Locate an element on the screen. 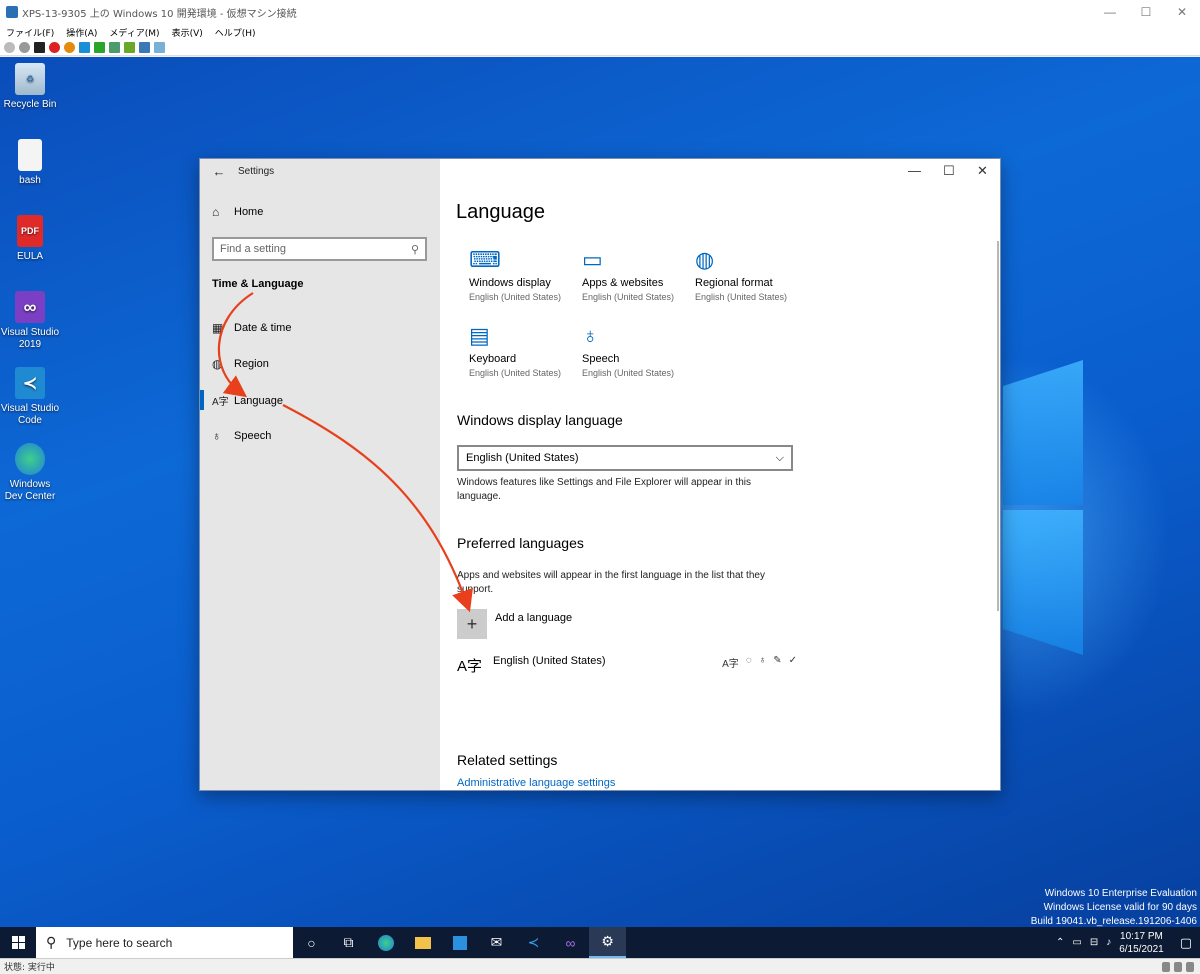  desktop-icon-bash: bash is located at coordinates (30, 163).